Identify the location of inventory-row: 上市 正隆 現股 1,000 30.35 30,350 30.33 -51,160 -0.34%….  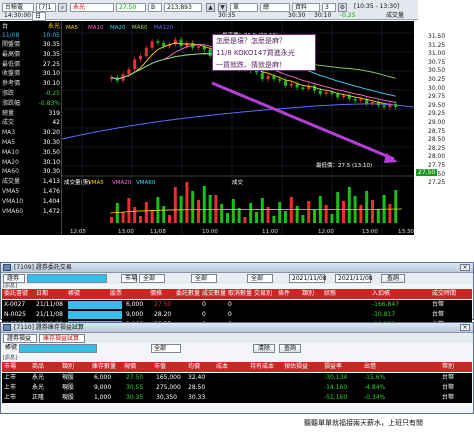
(237, 398).